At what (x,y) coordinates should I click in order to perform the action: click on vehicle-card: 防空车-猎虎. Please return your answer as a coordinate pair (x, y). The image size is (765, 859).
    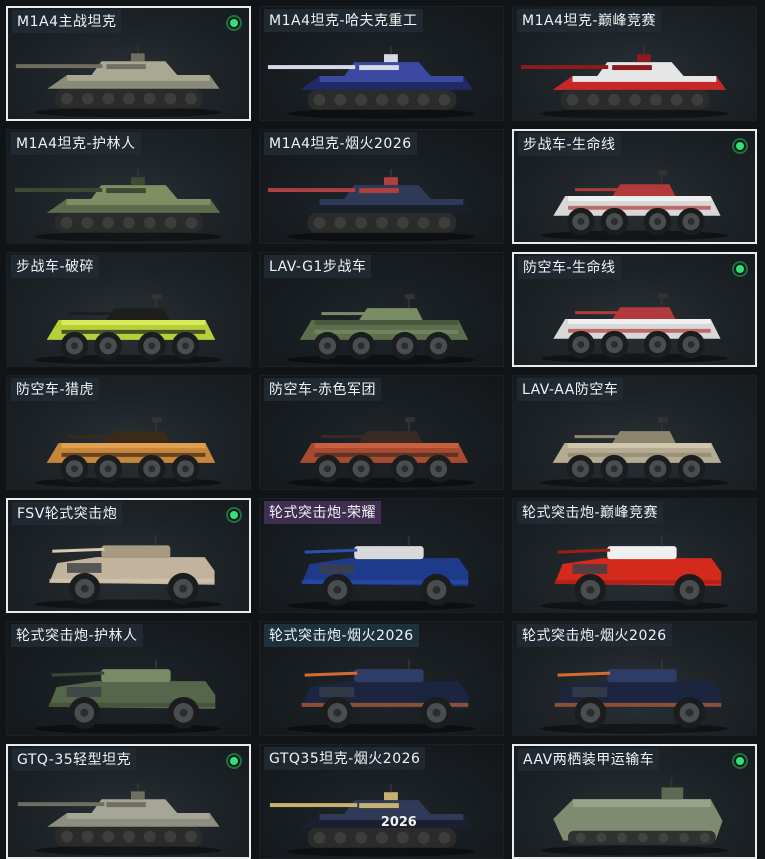
    Looking at the image, I should click on (128, 432).